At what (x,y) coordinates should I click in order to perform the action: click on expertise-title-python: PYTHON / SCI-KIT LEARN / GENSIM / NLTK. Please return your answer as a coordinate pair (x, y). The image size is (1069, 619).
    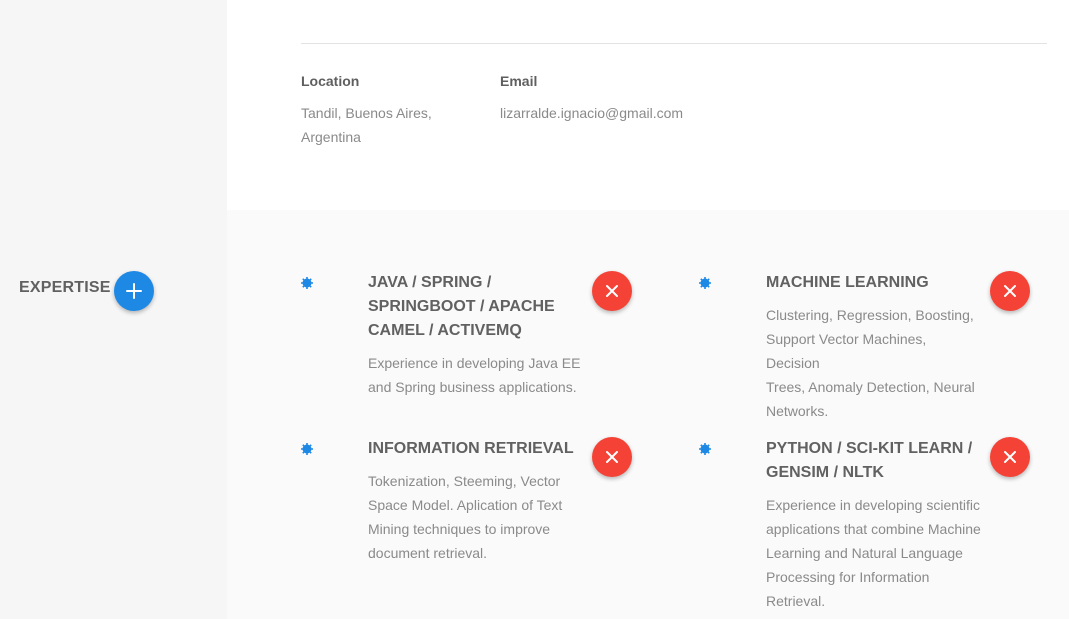
    Looking at the image, I should click on (869, 460).